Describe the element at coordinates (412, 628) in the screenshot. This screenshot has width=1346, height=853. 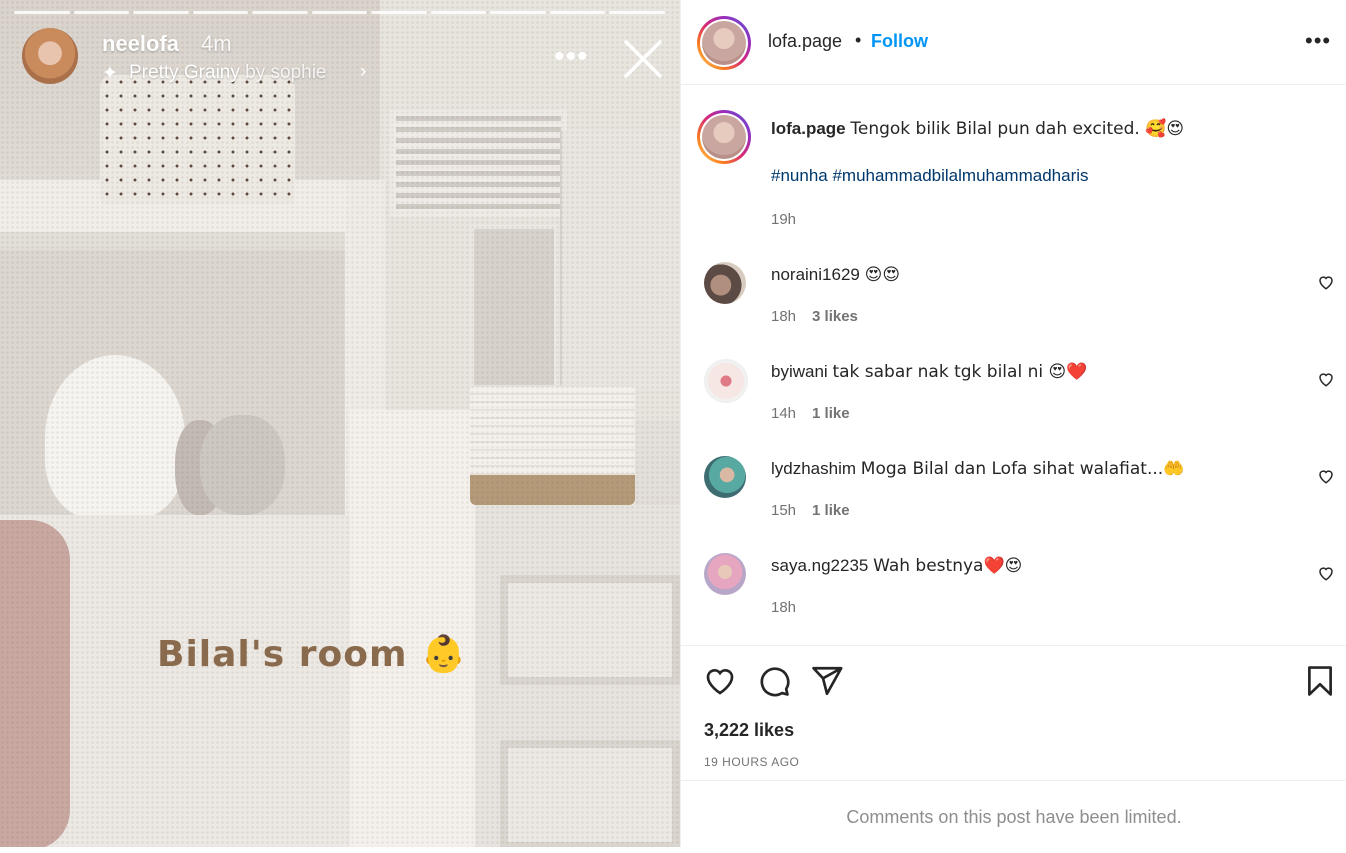
I see `storage-bag` at that location.